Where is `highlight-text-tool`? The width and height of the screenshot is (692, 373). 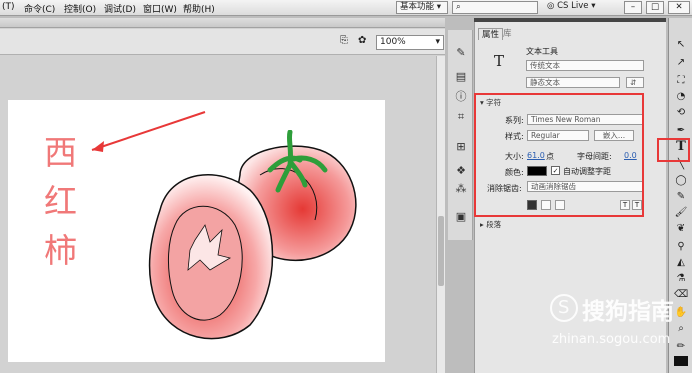
highlight-text-tool is located at coordinates (673, 150).